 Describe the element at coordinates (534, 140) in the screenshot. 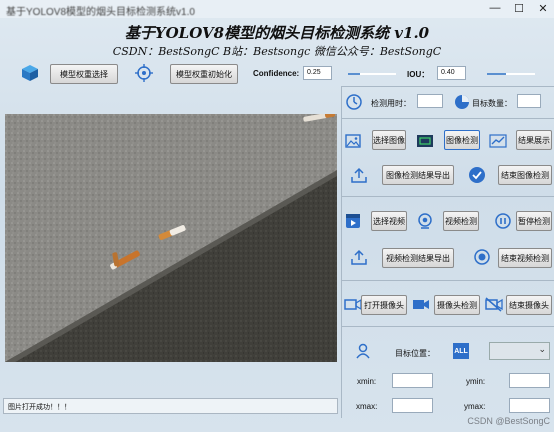

I see `show-result-button: 结果展示` at that location.